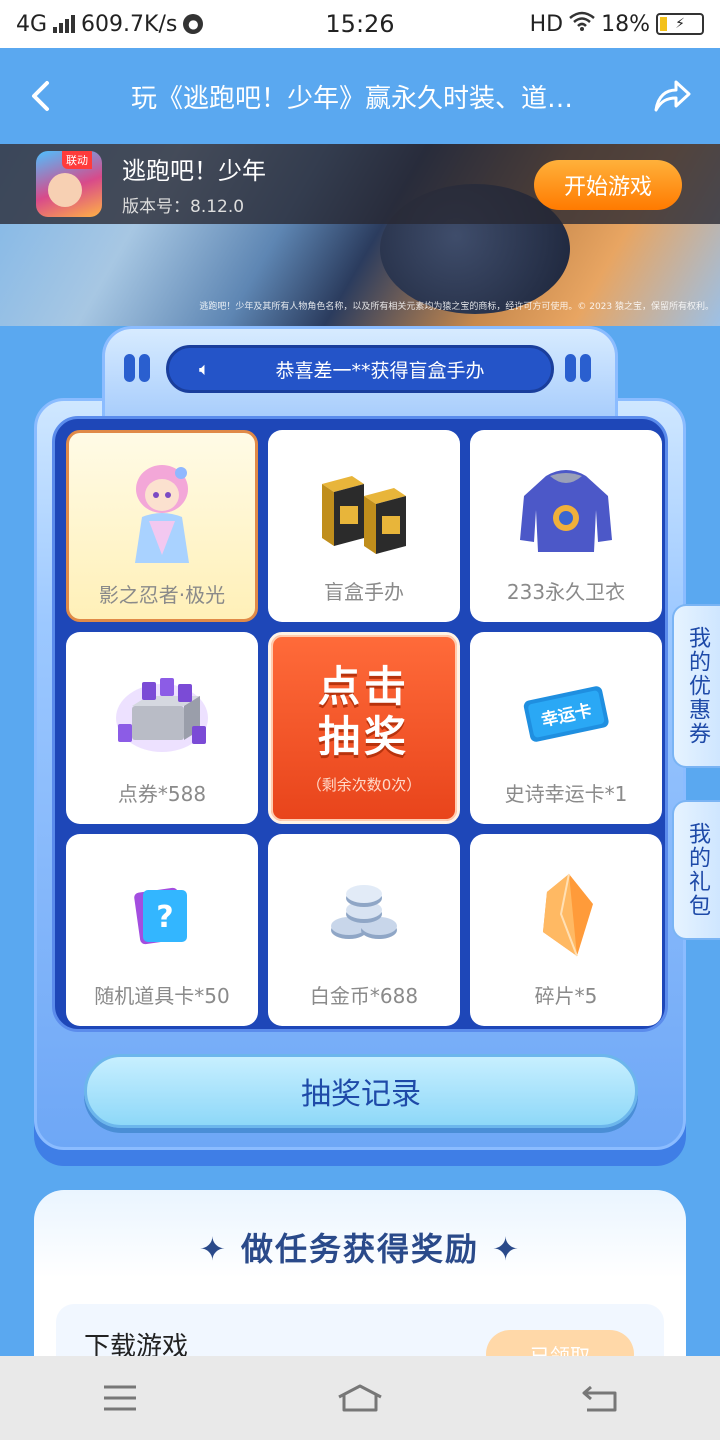 The height and width of the screenshot is (1440, 720). Describe the element at coordinates (566, 592) in the screenshot. I see `prize-label: 233永久卫衣` at that location.